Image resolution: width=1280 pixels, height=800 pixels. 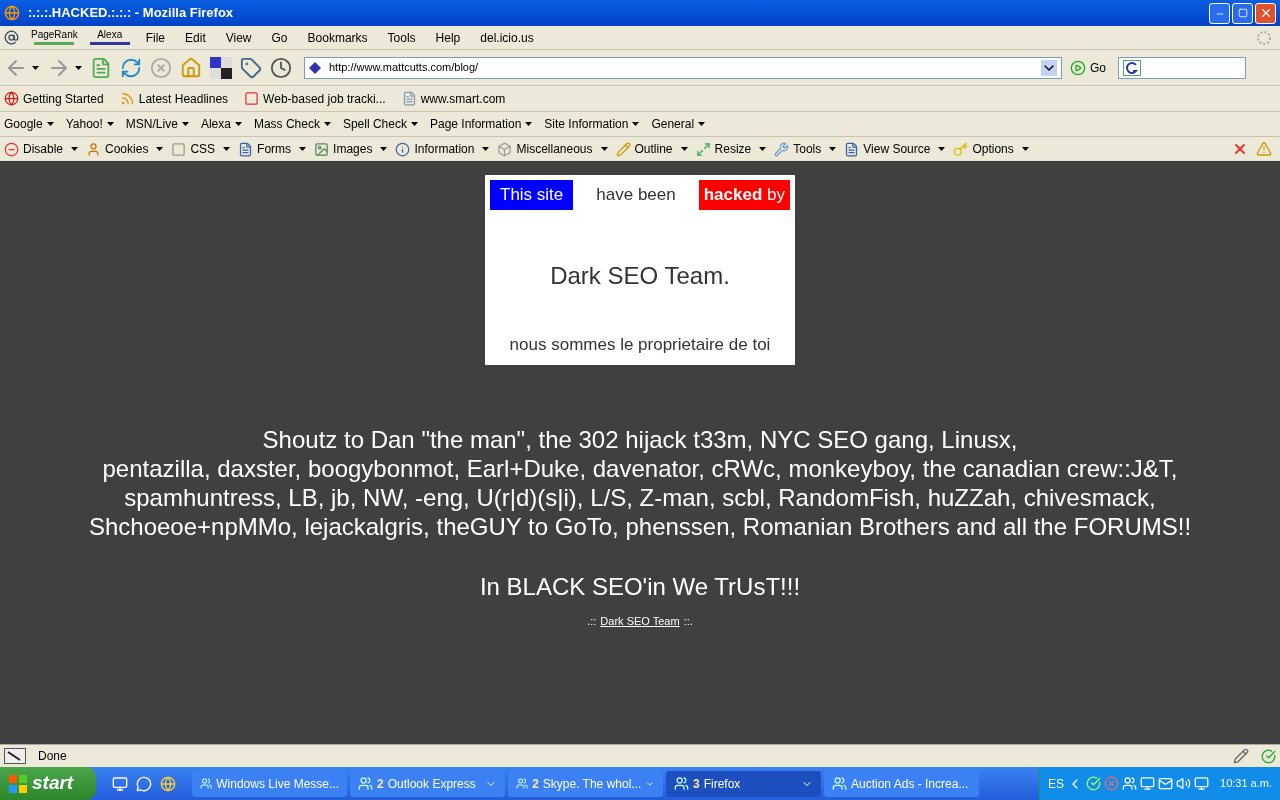 What do you see at coordinates (688, 621) in the screenshot?
I see `footer-ornament: ::.` at bounding box center [688, 621].